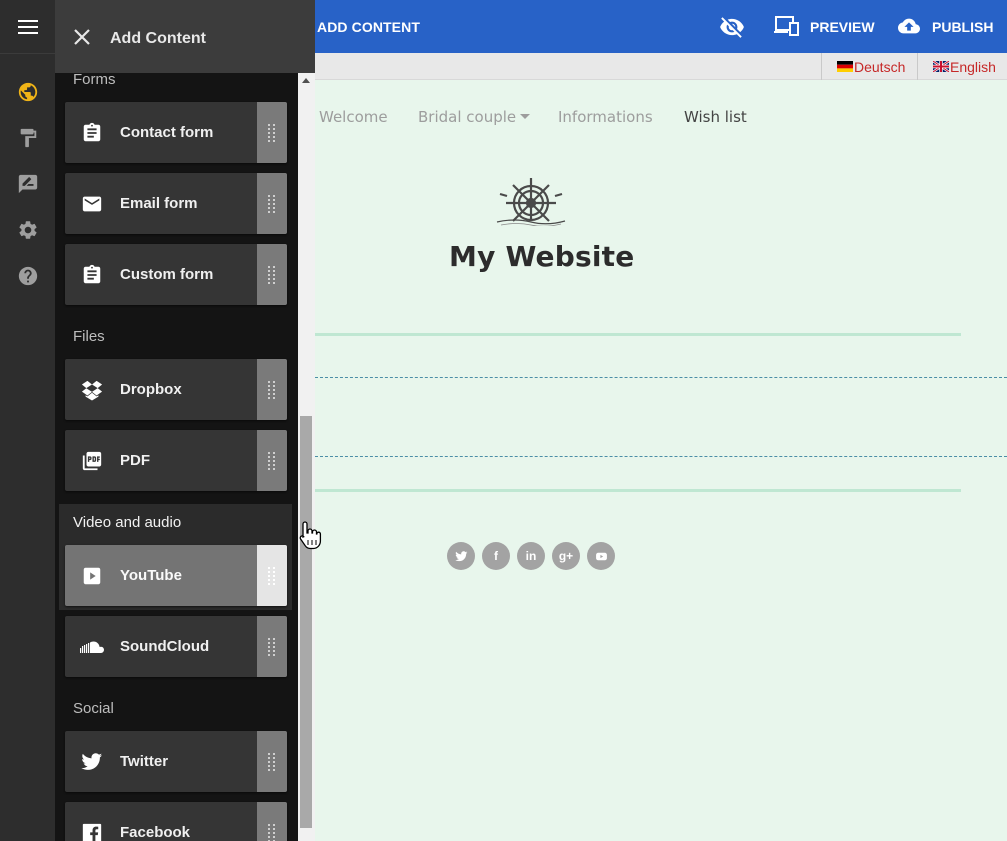 The width and height of the screenshot is (1007, 841). I want to click on section-label-forms: Forms, so click(94, 79).